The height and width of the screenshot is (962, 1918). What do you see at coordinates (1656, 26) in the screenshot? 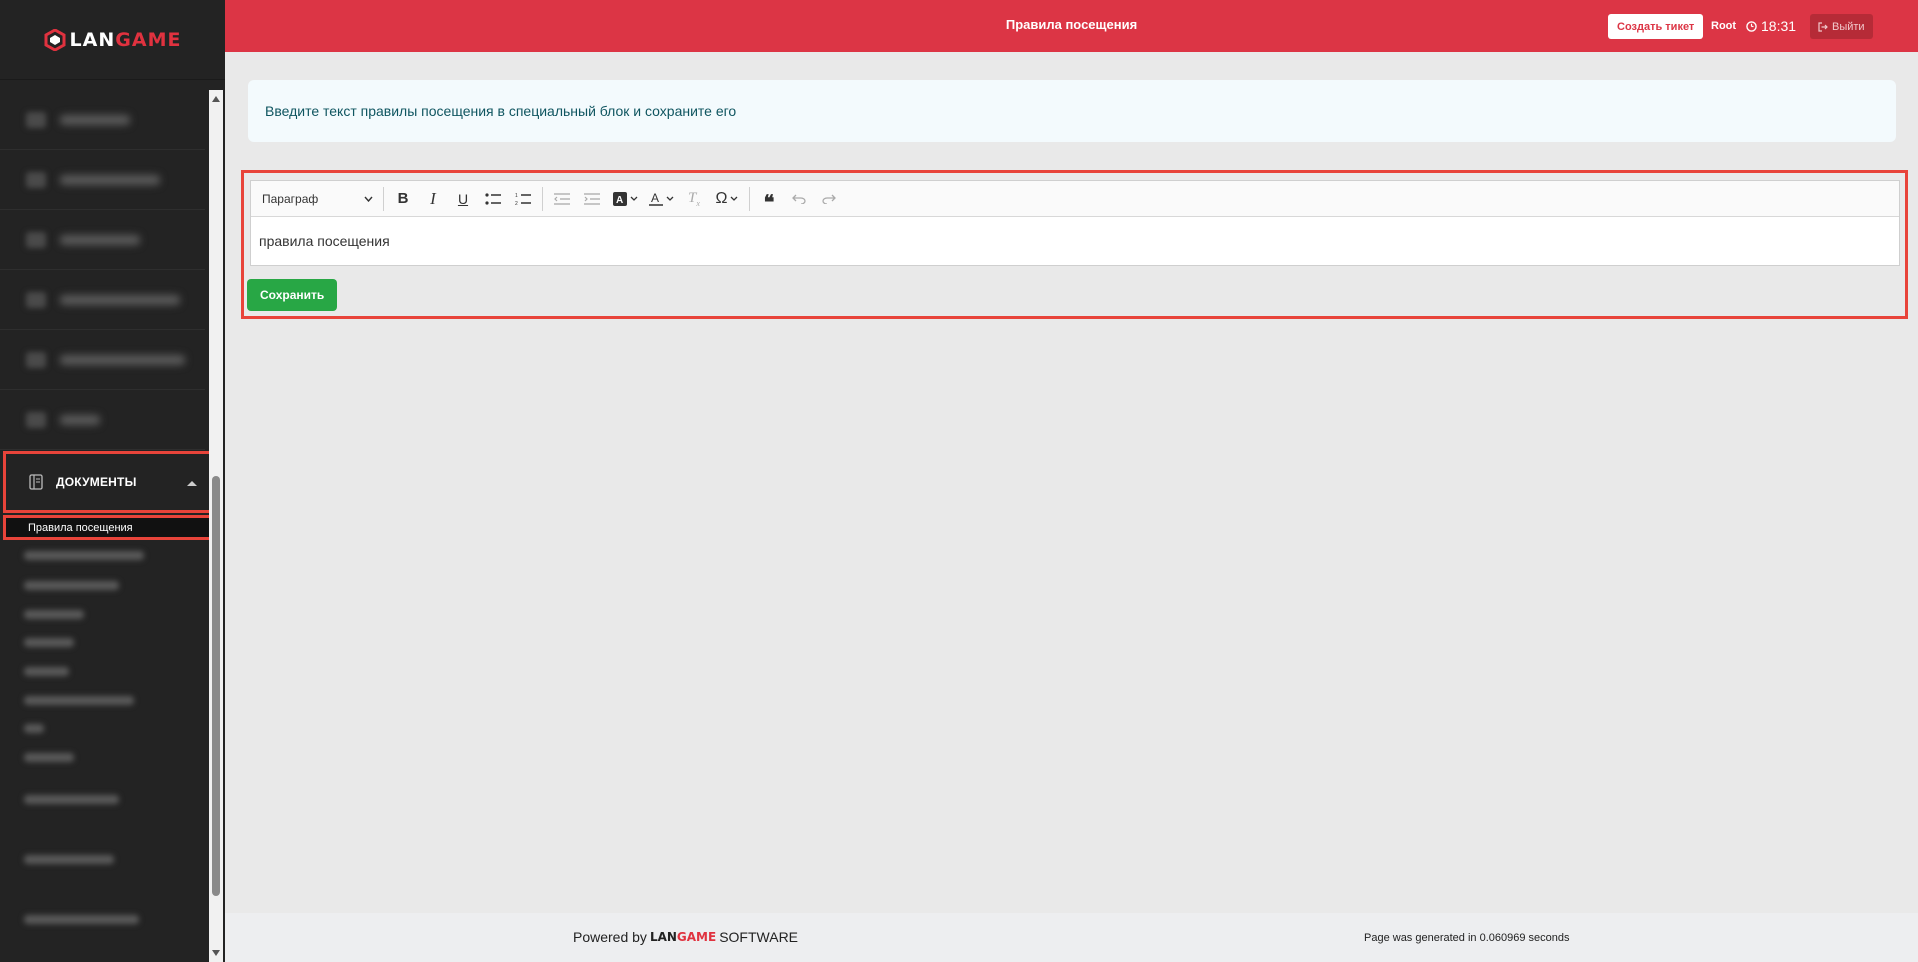
I see `create-ticket-button: Создать тикет` at bounding box center [1656, 26].